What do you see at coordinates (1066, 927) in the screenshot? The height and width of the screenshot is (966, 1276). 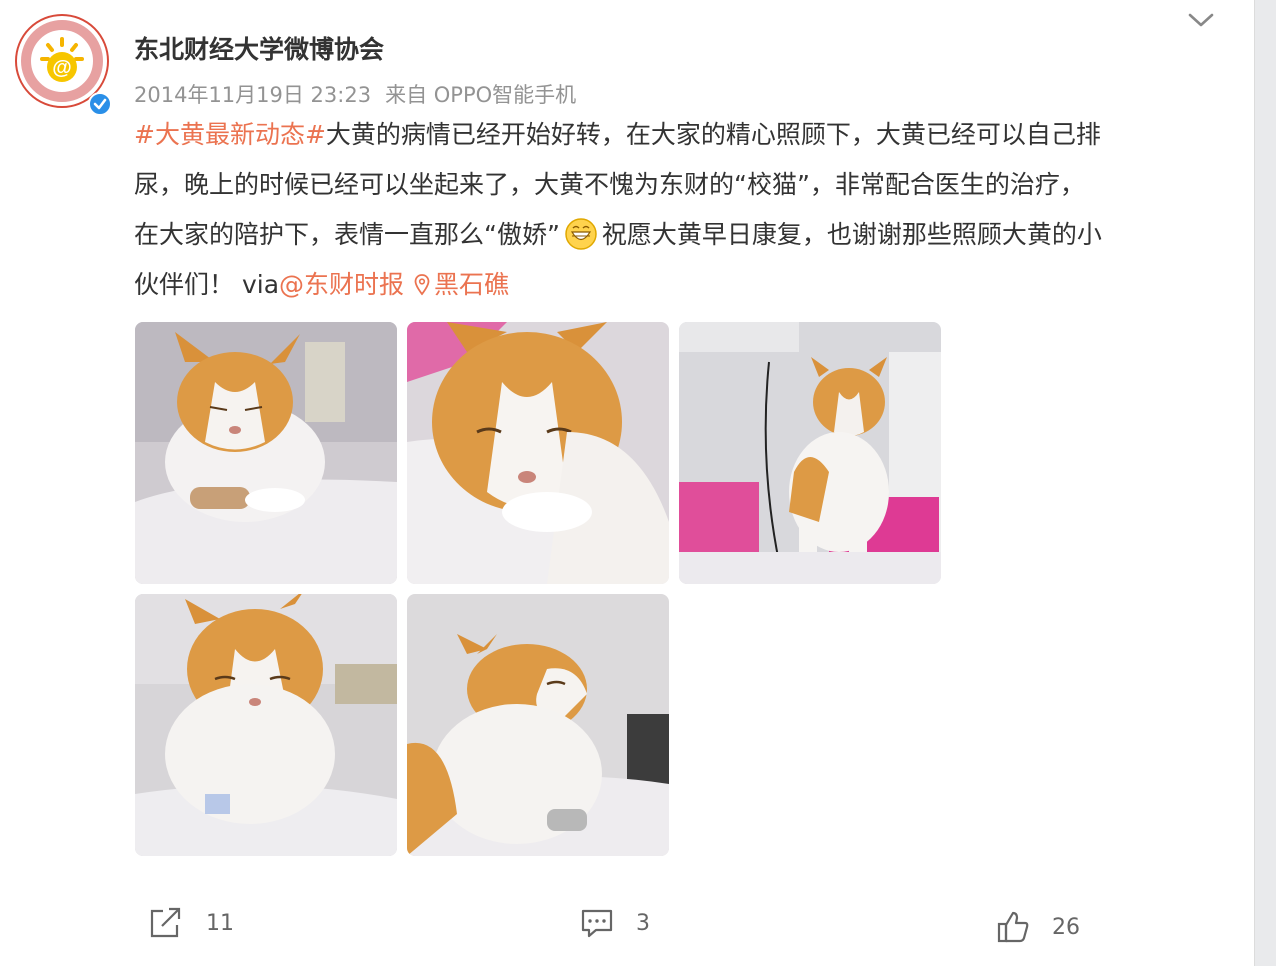 I see `like-count: 26` at bounding box center [1066, 927].